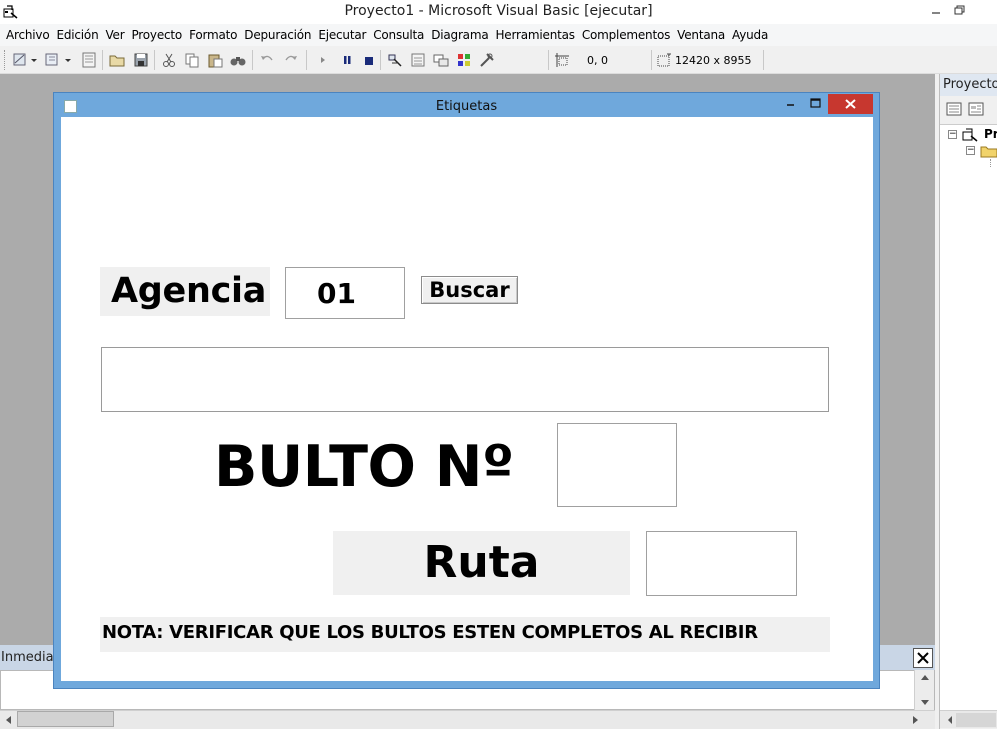 Image resolution: width=997 pixels, height=729 pixels. Describe the element at coordinates (395, 60) in the screenshot. I see `project-explorer-icon` at that location.